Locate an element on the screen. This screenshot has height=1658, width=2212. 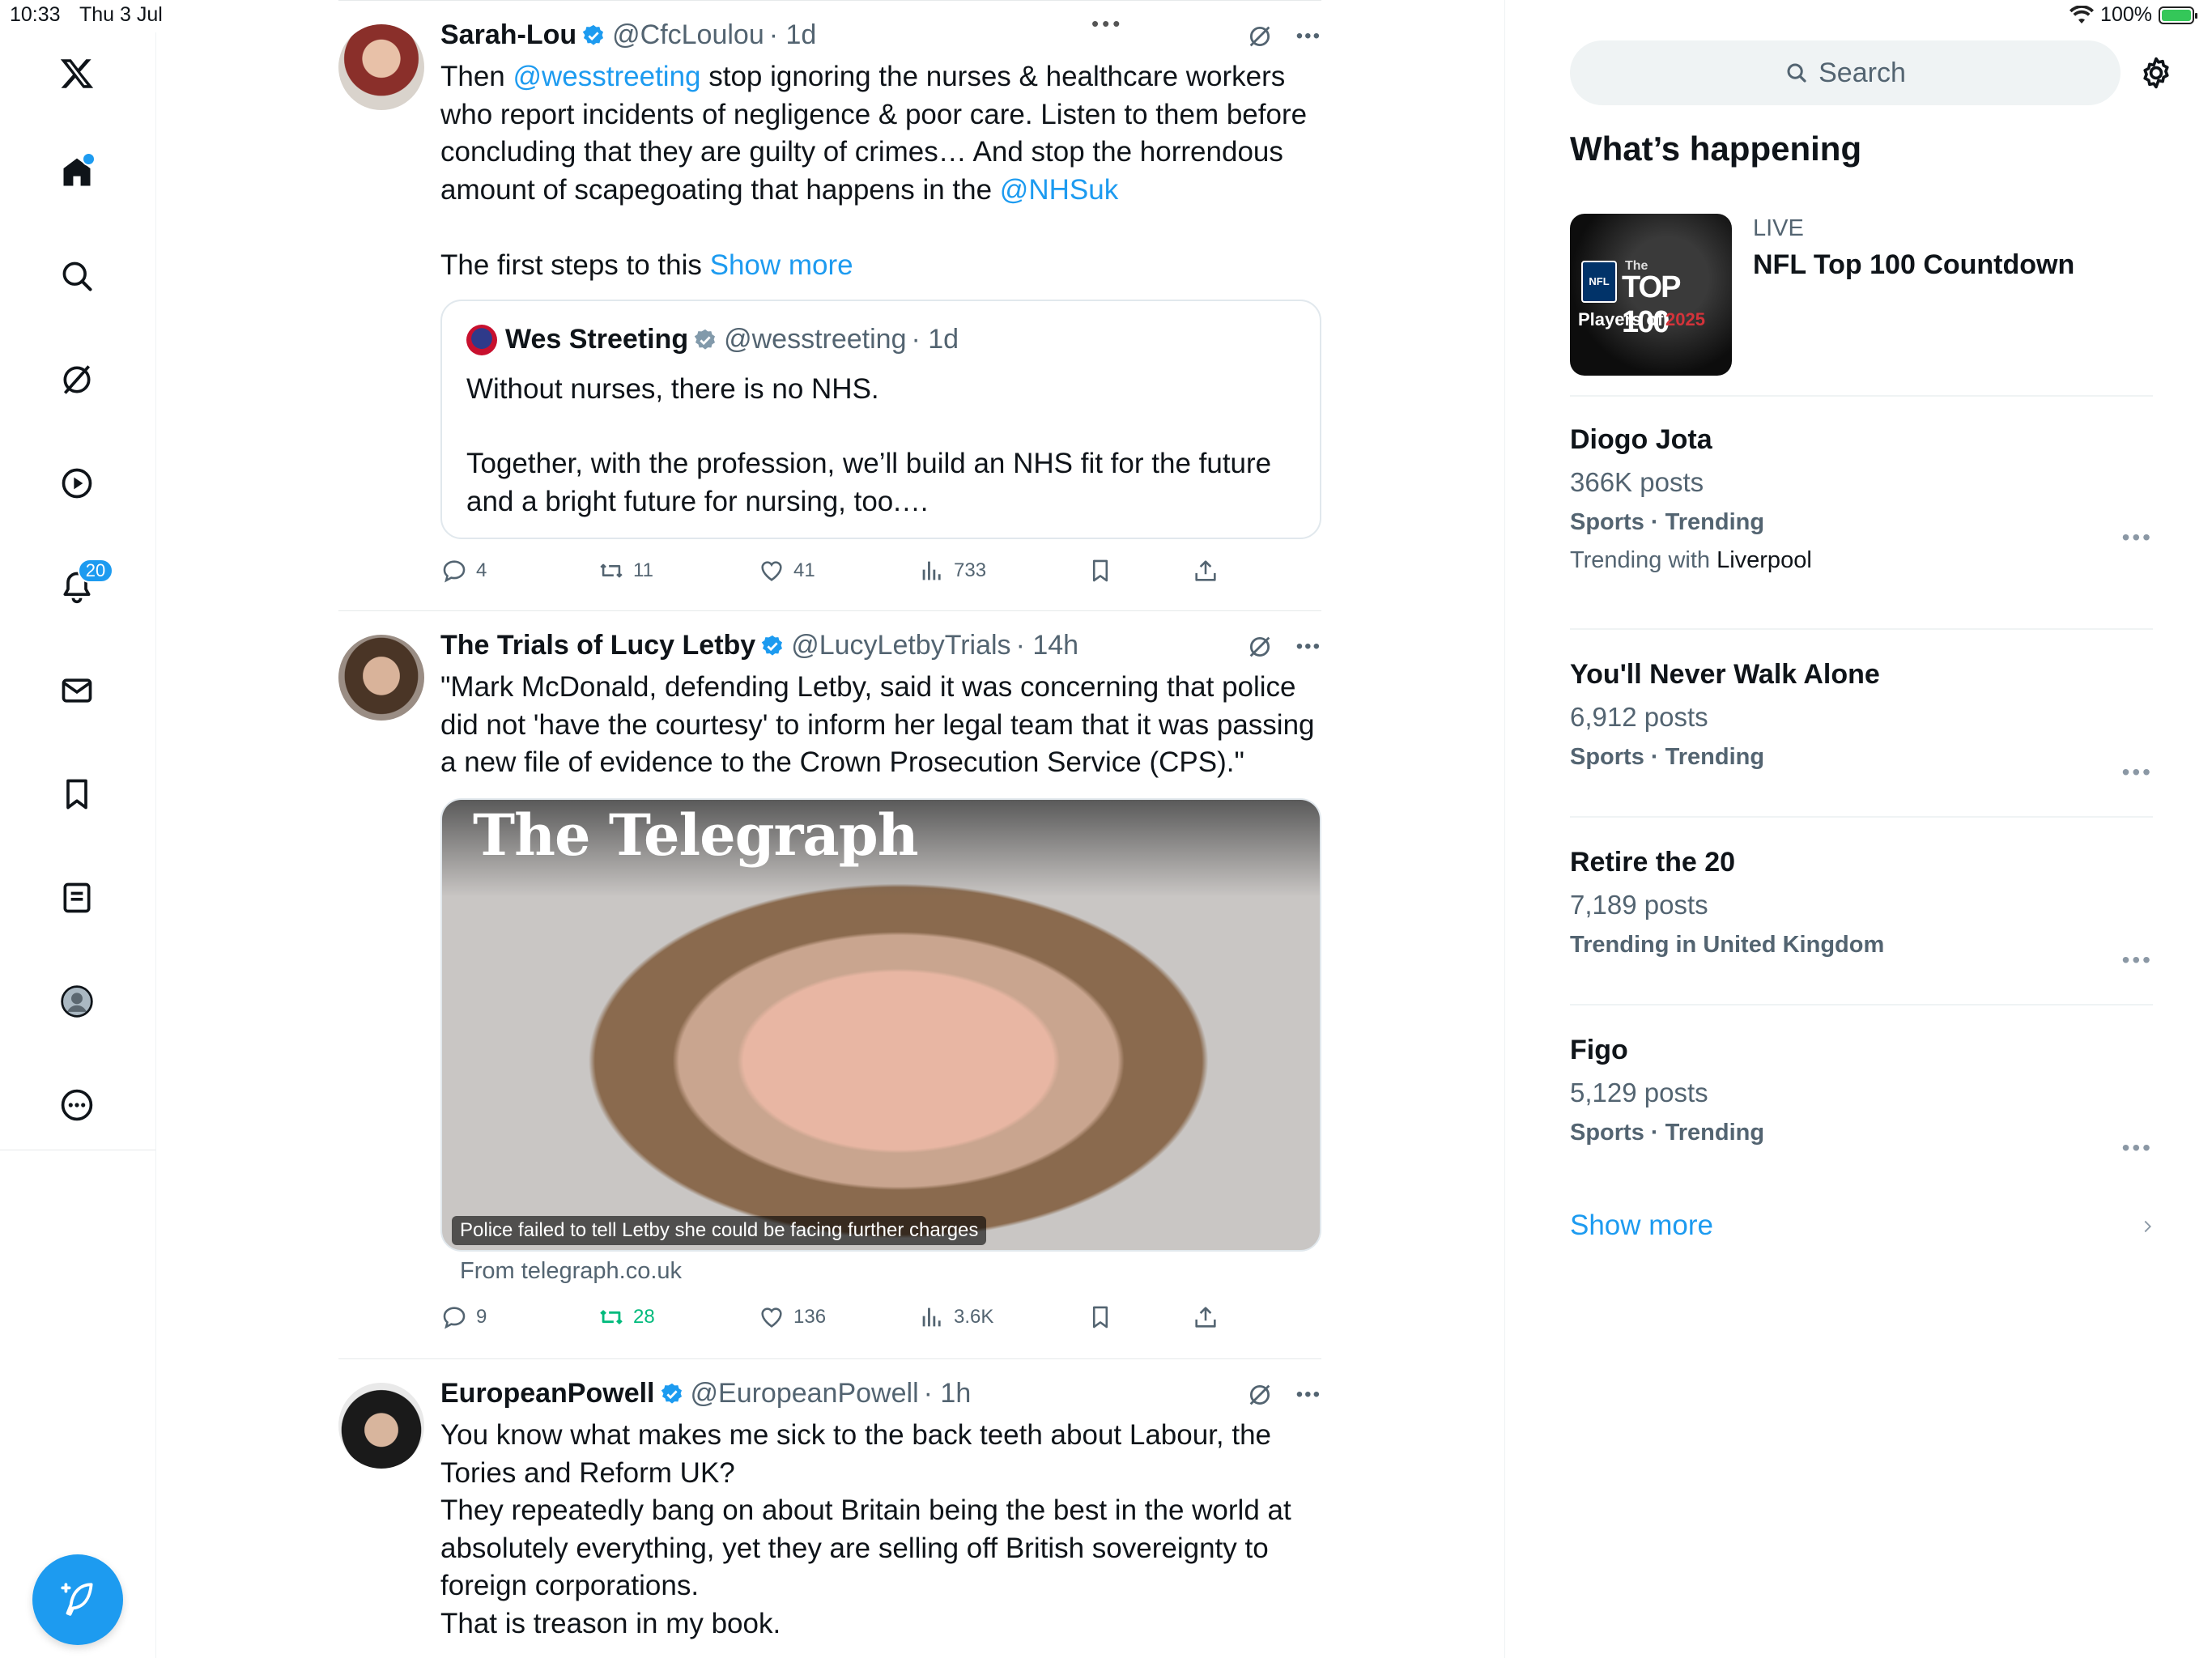
live-title: NFL Top 100 Countdown is located at coordinates (1914, 265).